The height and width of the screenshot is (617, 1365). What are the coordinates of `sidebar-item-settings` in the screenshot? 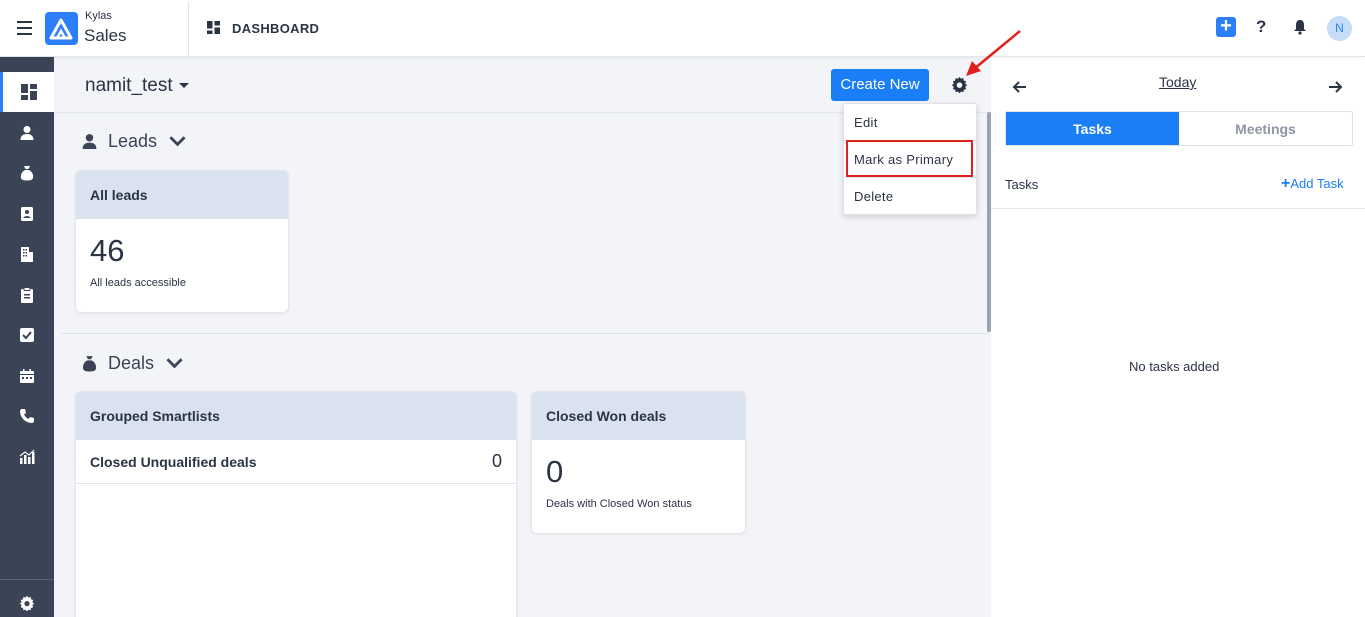 It's located at (27, 600).